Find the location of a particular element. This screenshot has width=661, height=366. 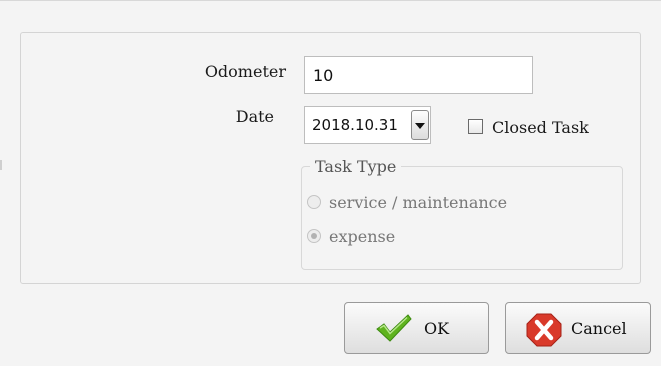

radio-selected-dot is located at coordinates (314, 236).